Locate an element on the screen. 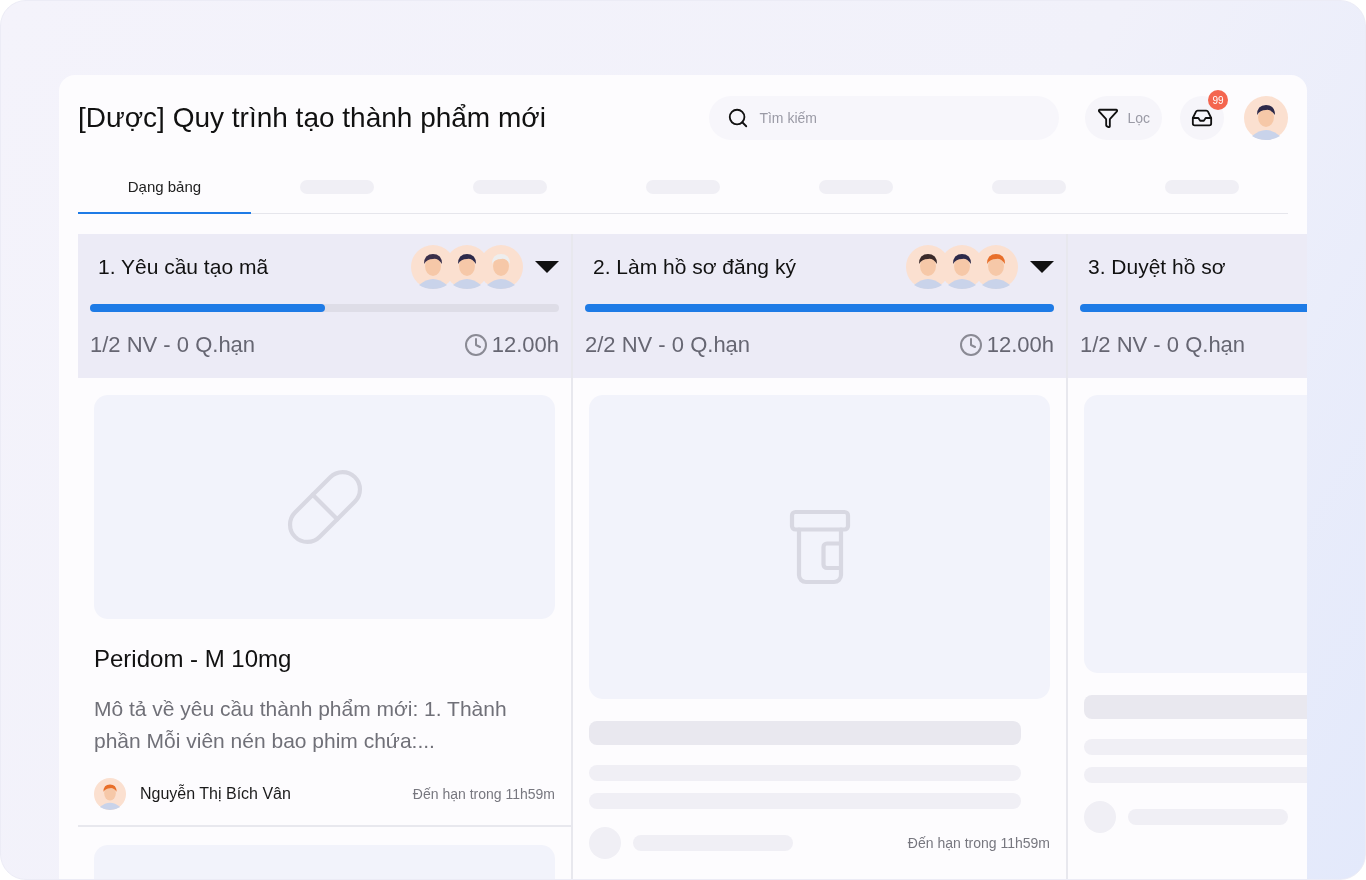 This screenshot has width=1366, height=880. notification-badge: 99 is located at coordinates (1218, 100).